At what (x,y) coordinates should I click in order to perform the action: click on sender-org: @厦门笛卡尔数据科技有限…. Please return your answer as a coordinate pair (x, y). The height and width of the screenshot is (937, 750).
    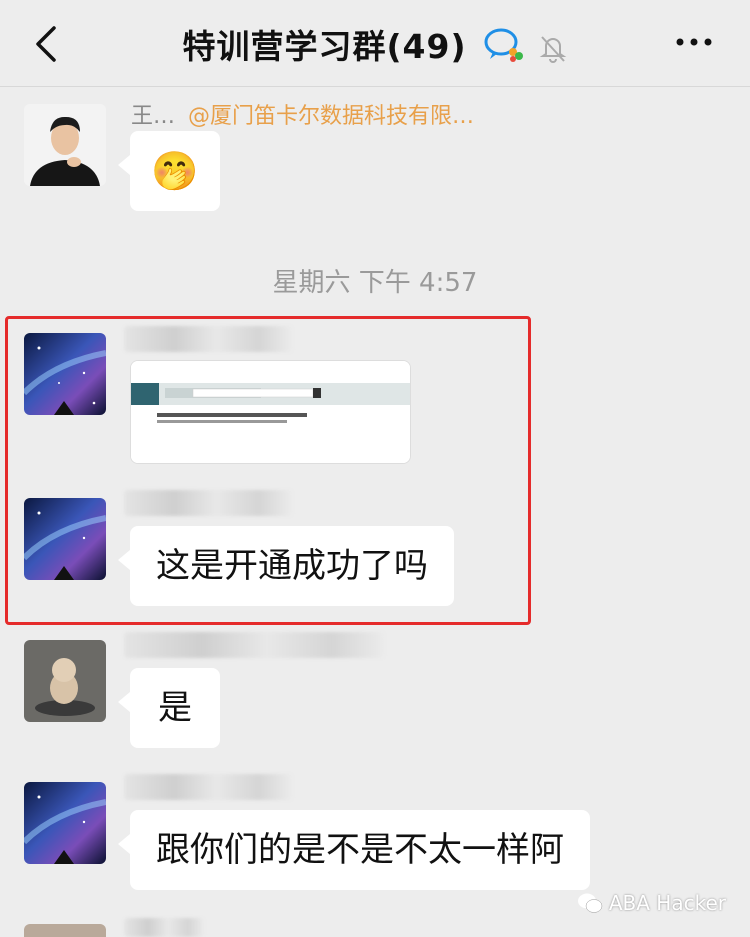
    Looking at the image, I should click on (331, 116).